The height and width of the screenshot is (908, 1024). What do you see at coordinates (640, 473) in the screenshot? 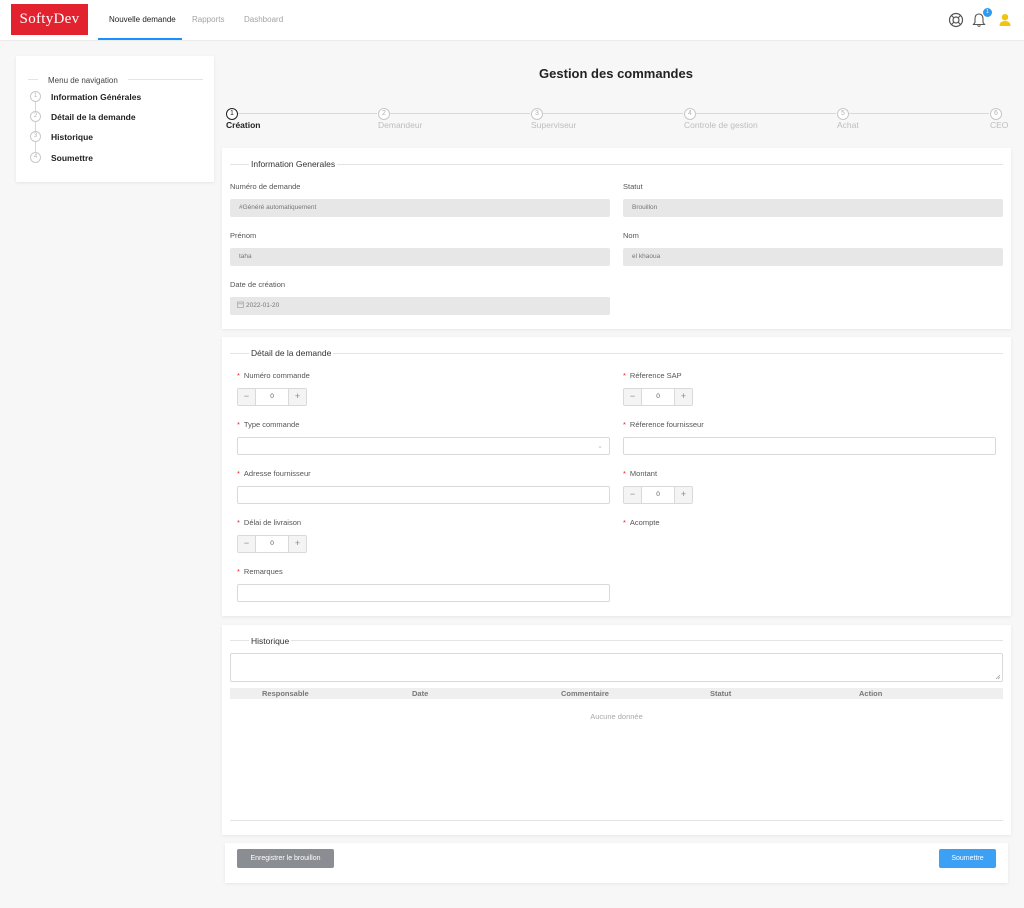
I see `montant-label: * Montant` at bounding box center [640, 473].